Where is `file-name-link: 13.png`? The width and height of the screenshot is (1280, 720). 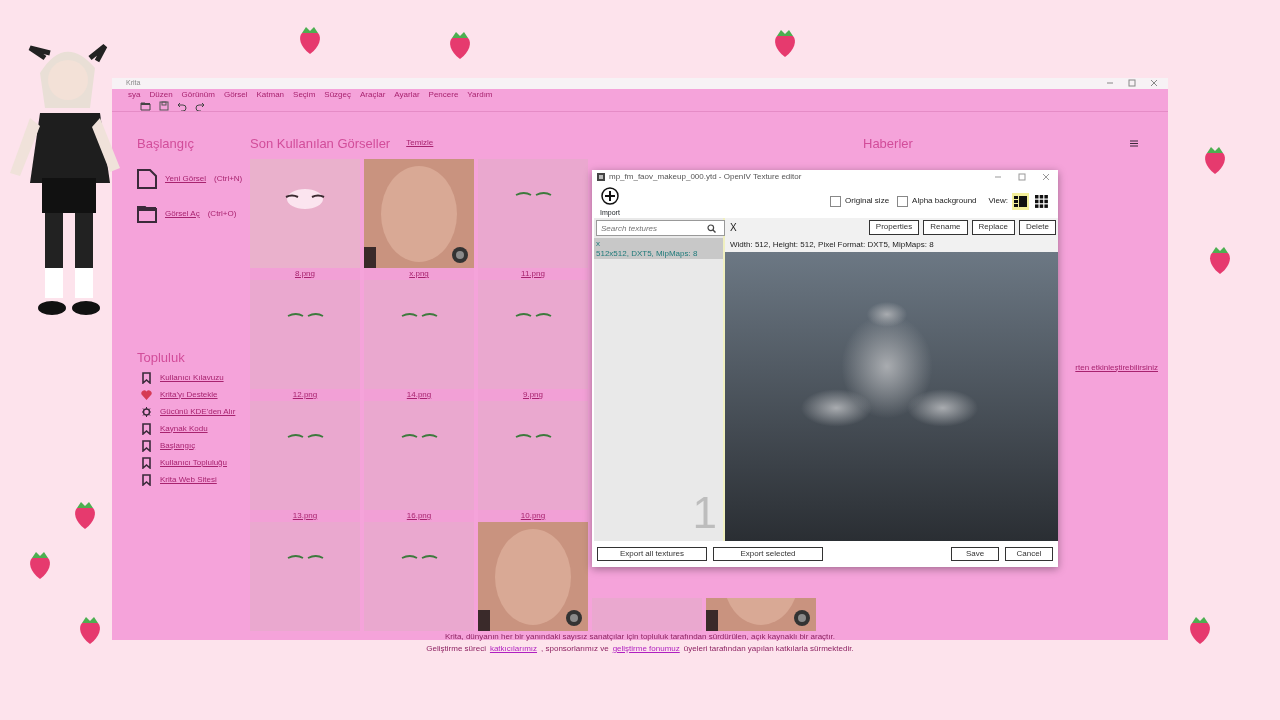 file-name-link: 13.png is located at coordinates (305, 516).